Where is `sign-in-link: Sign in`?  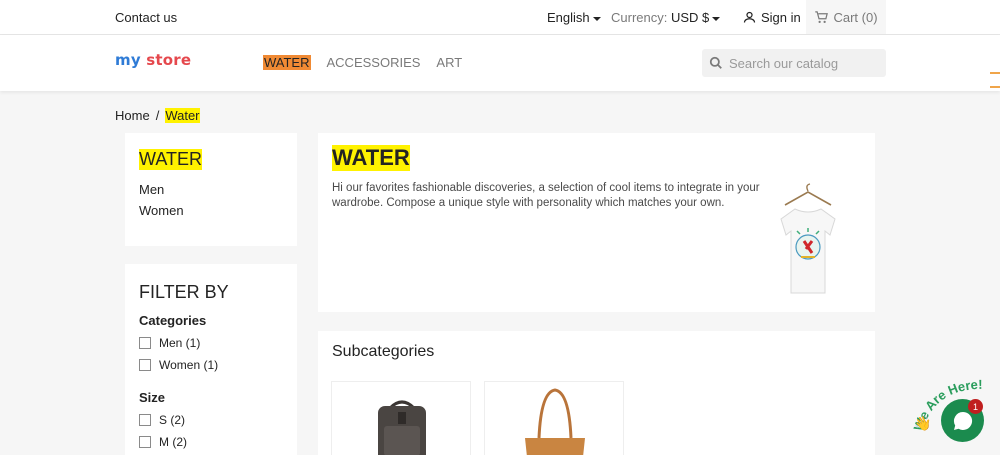
sign-in-link: Sign in is located at coordinates (771, 17).